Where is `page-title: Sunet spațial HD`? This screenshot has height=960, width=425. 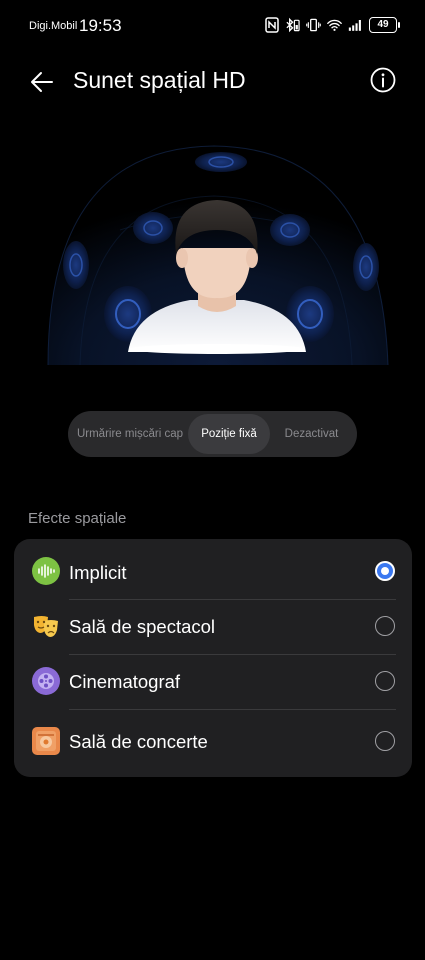 page-title: Sunet spațial HD is located at coordinates (159, 80).